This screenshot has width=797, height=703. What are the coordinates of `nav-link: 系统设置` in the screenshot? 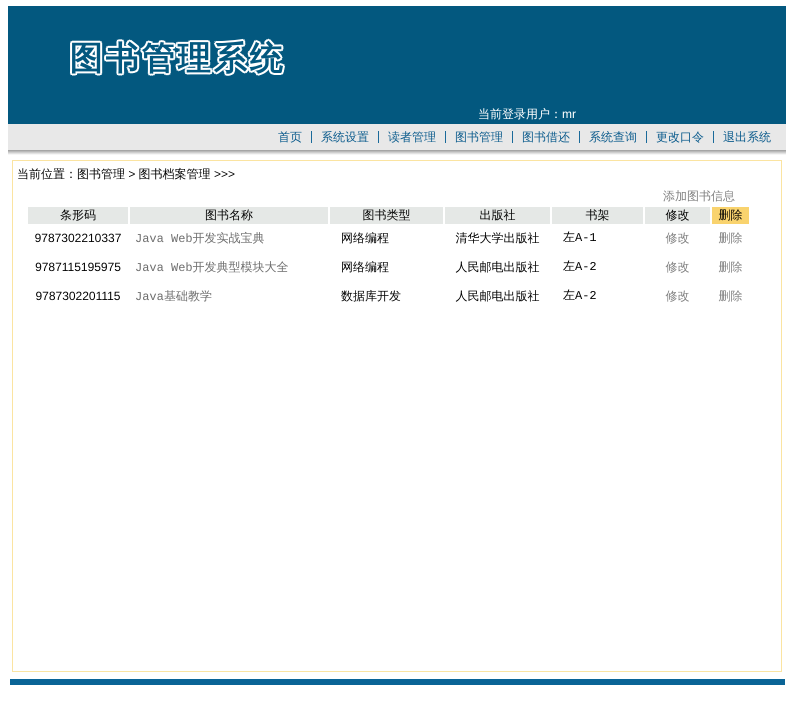 It's located at (345, 137).